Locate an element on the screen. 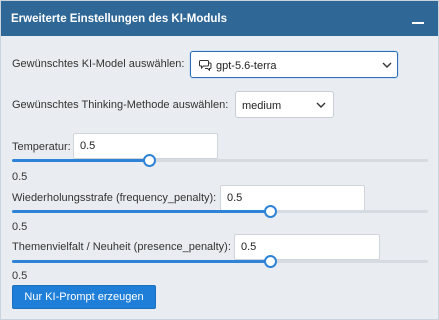  presence-penalty-input: 0.5 is located at coordinates (307, 247).